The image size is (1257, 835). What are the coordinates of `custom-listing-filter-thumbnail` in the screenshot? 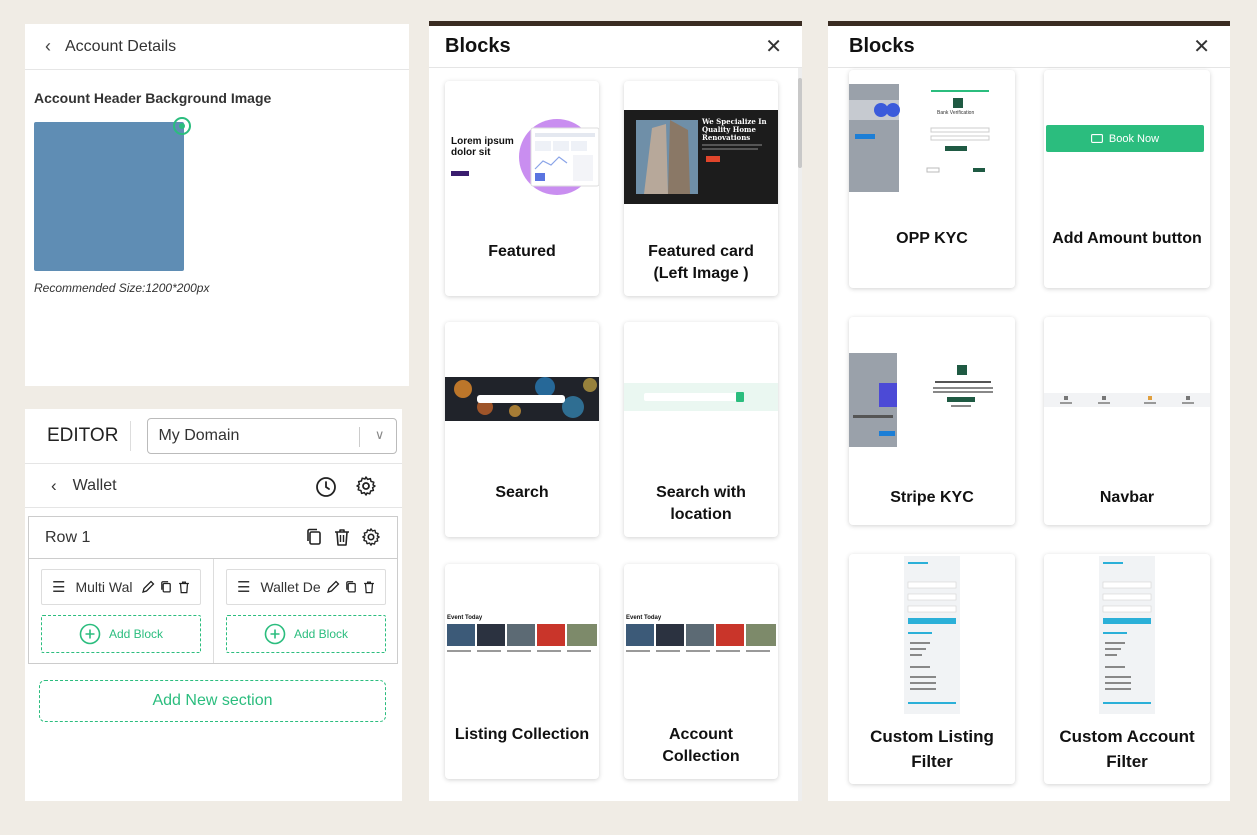 It's located at (932, 635).